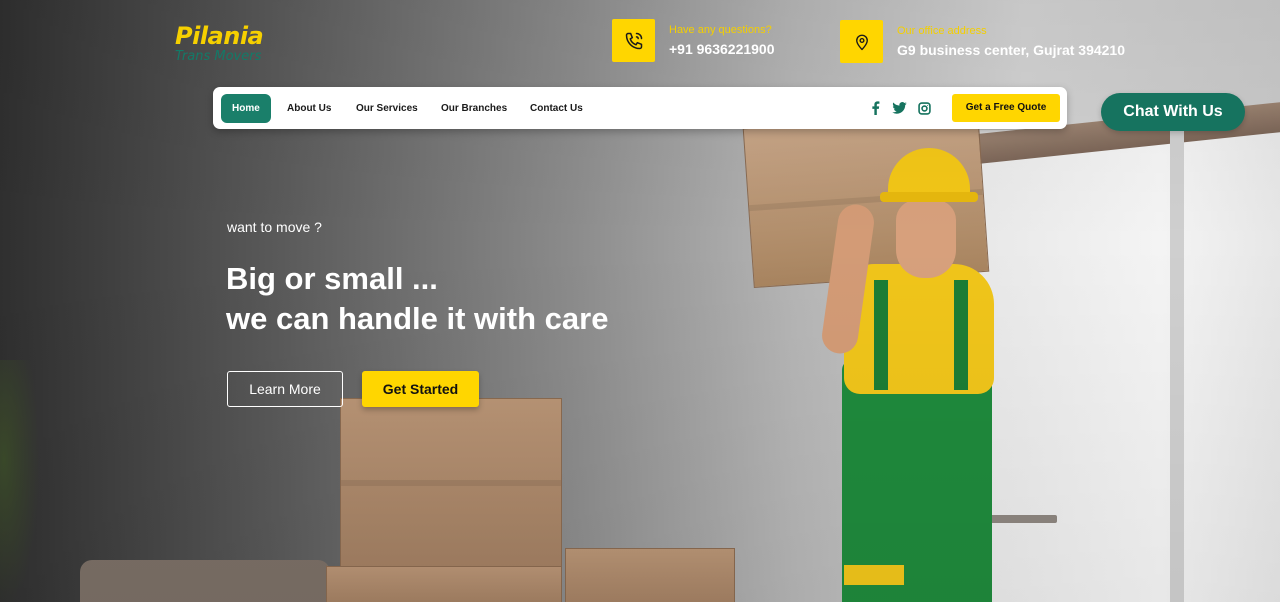 This screenshot has width=1280, height=602. Describe the element at coordinates (1173, 112) in the screenshot. I see `chat-with-us-button: Chat With Us` at that location.